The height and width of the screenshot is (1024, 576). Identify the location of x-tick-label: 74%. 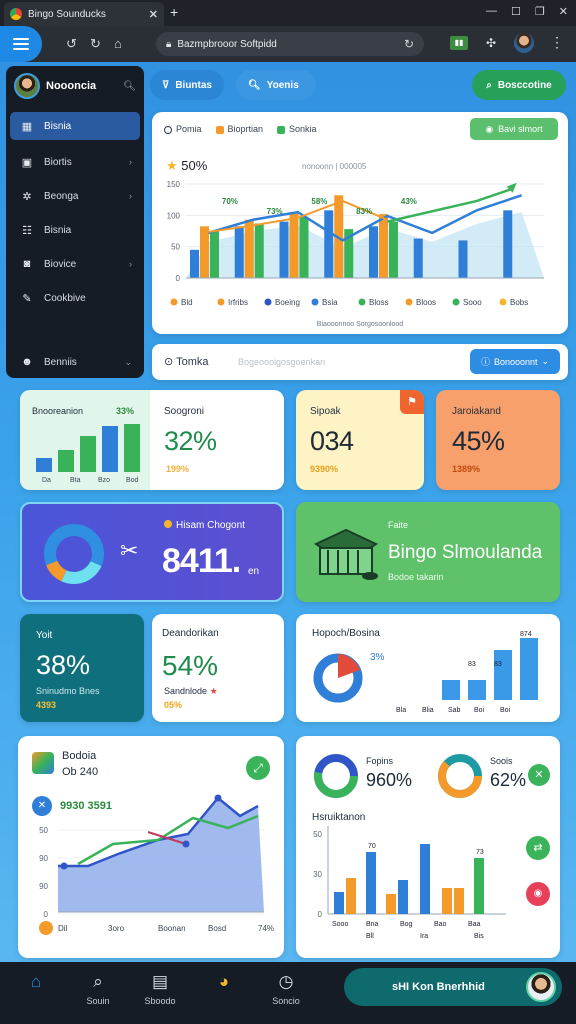
(266, 928).